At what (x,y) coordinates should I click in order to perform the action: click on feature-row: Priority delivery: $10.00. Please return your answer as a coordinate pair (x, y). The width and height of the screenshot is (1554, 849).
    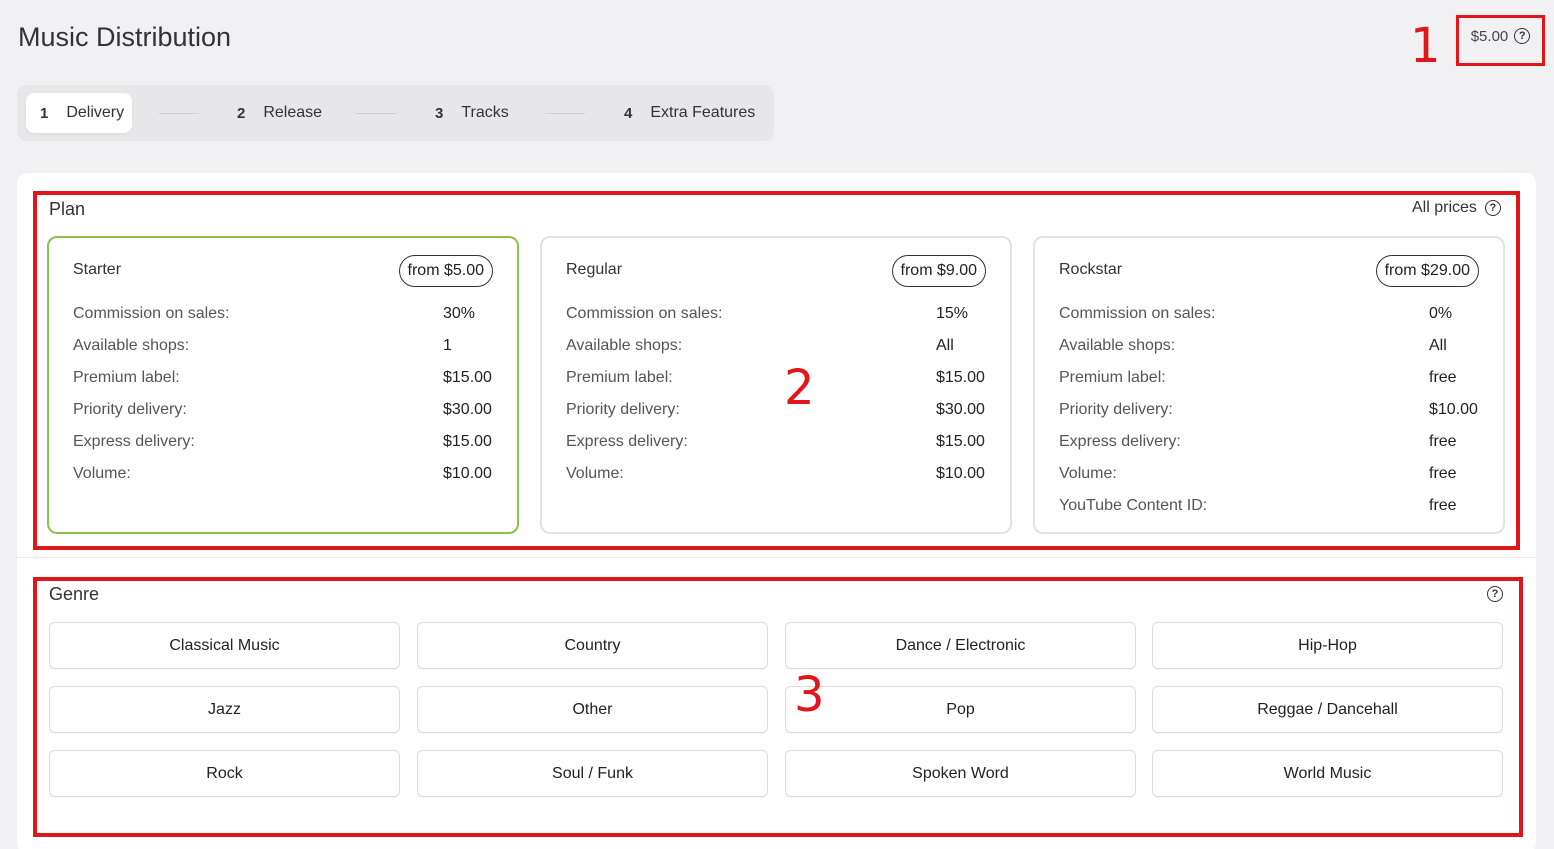
    Looking at the image, I should click on (1269, 417).